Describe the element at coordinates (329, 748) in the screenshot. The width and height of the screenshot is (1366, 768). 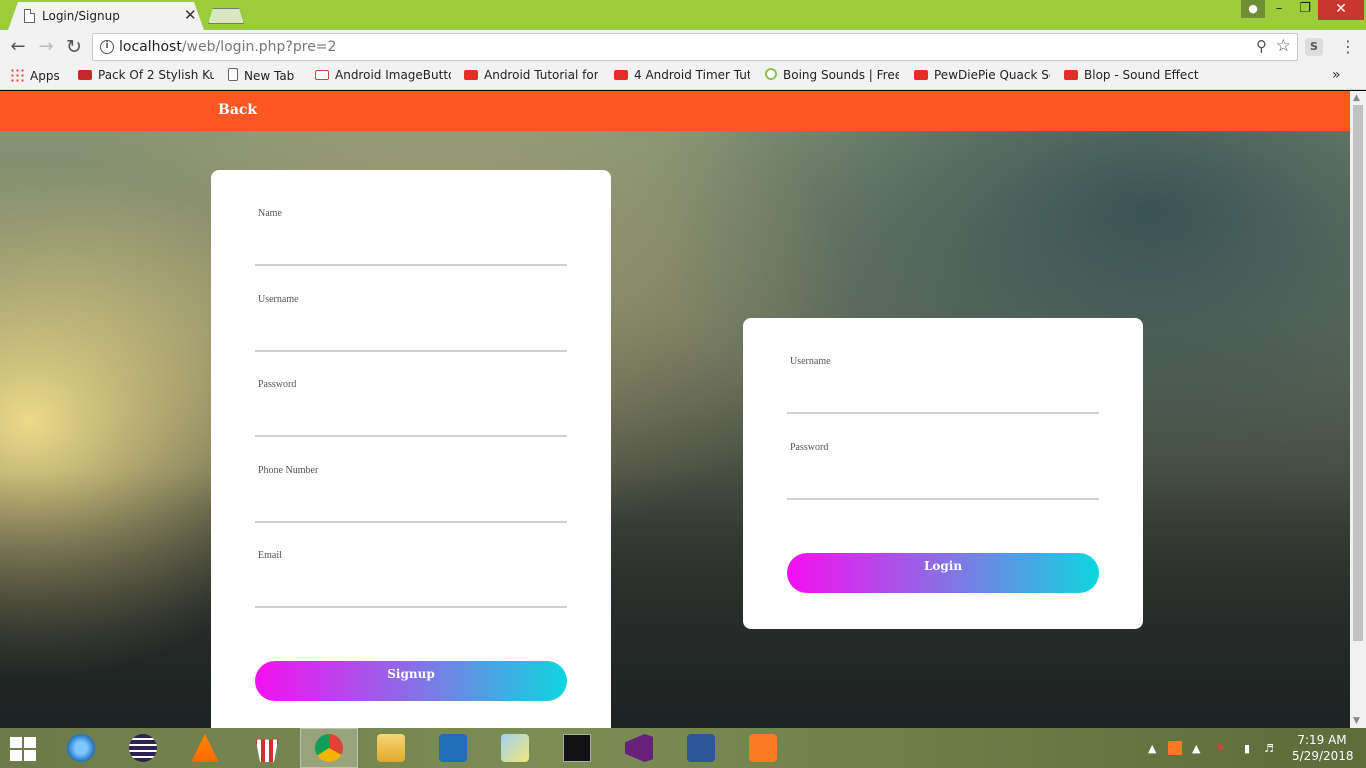
I see `chrome-icon` at that location.